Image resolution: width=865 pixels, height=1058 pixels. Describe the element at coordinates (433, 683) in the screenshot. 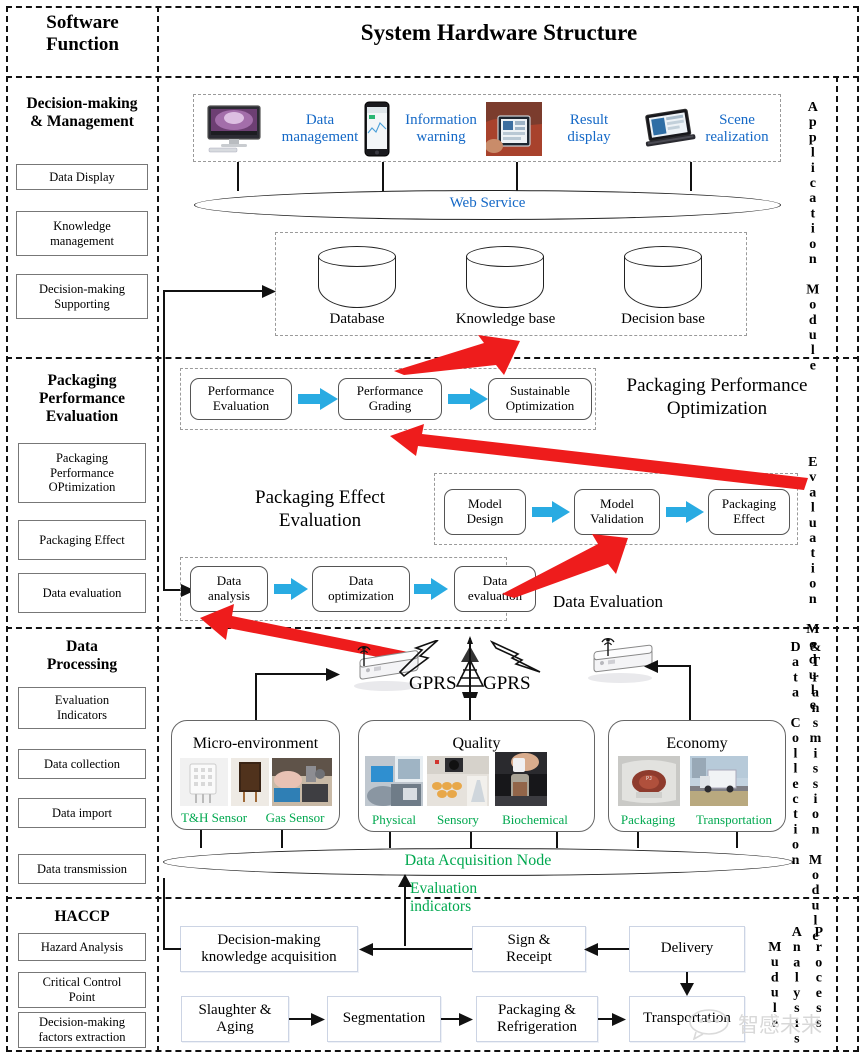

I see `gprs-label-left: GPRS` at that location.